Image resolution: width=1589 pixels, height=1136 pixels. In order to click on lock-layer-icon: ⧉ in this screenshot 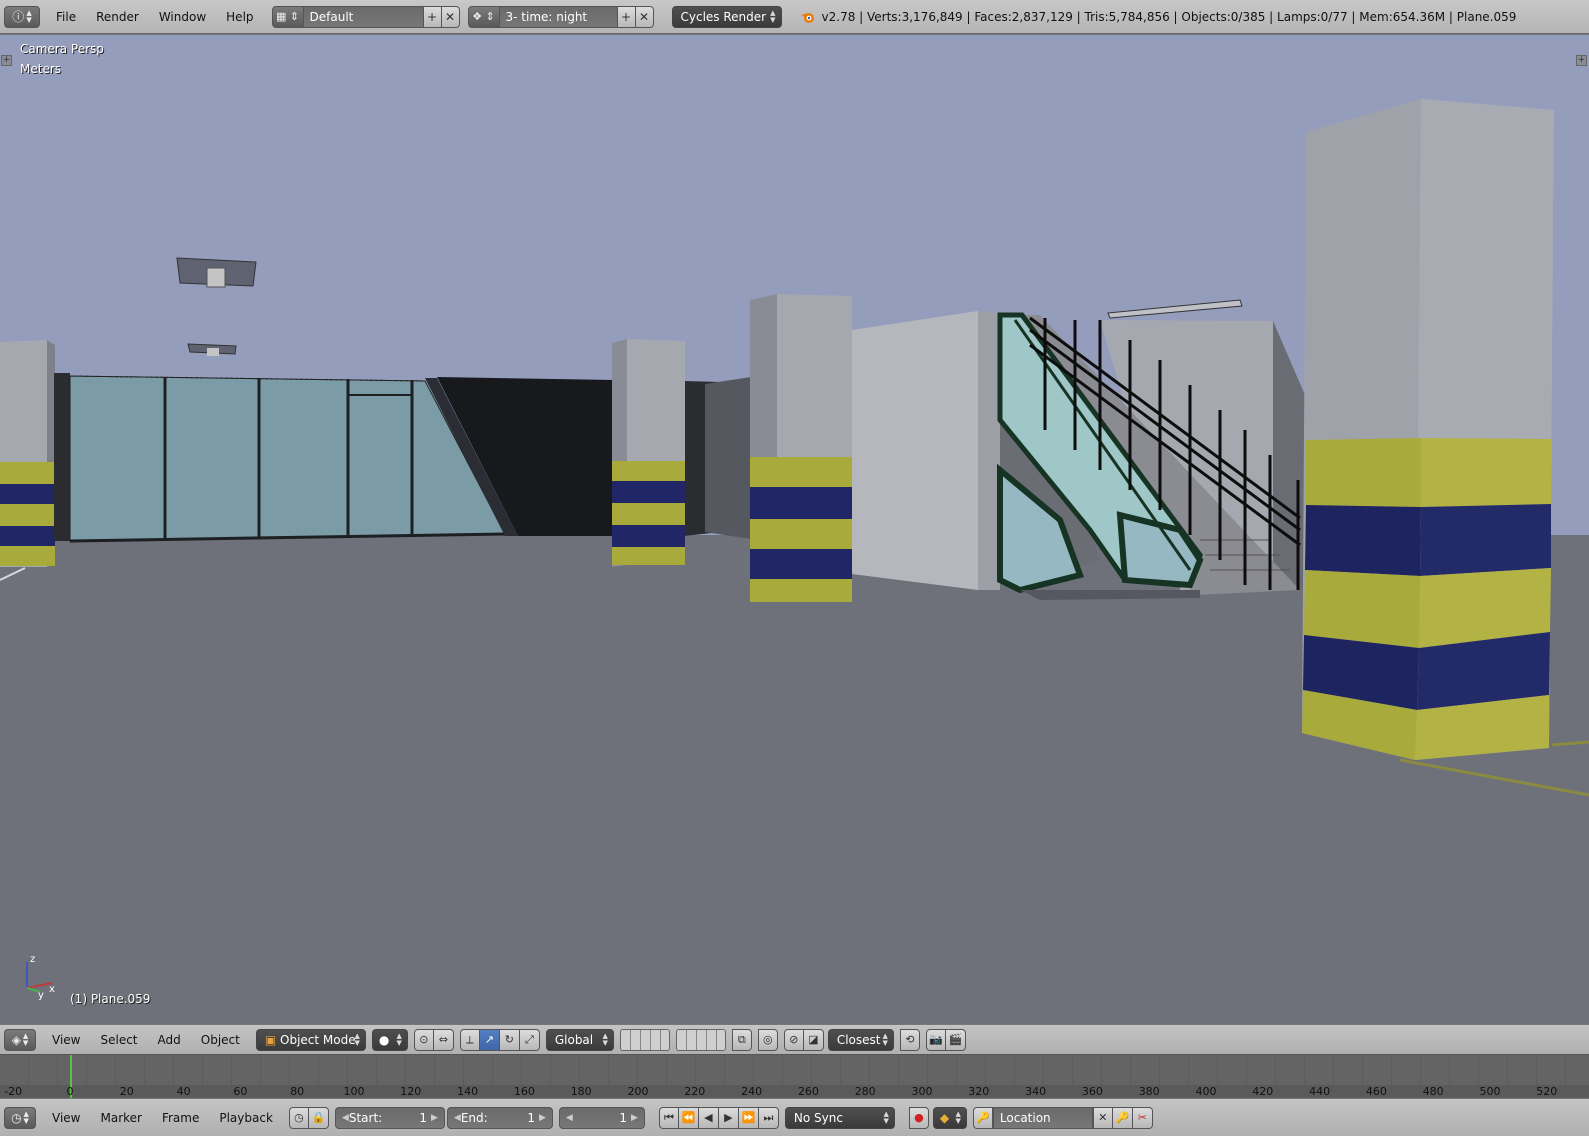, I will do `click(741, 1039)`.